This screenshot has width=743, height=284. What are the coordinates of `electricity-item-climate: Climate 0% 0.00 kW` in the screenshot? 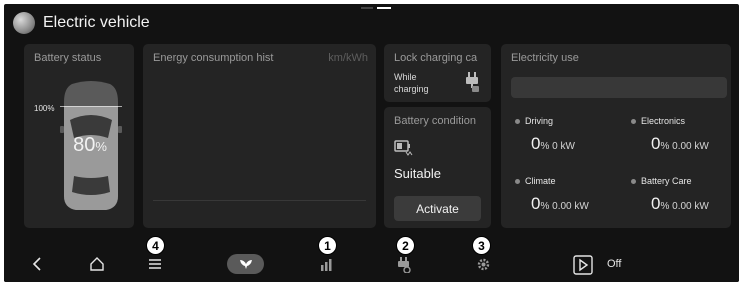 It's located at (552, 194).